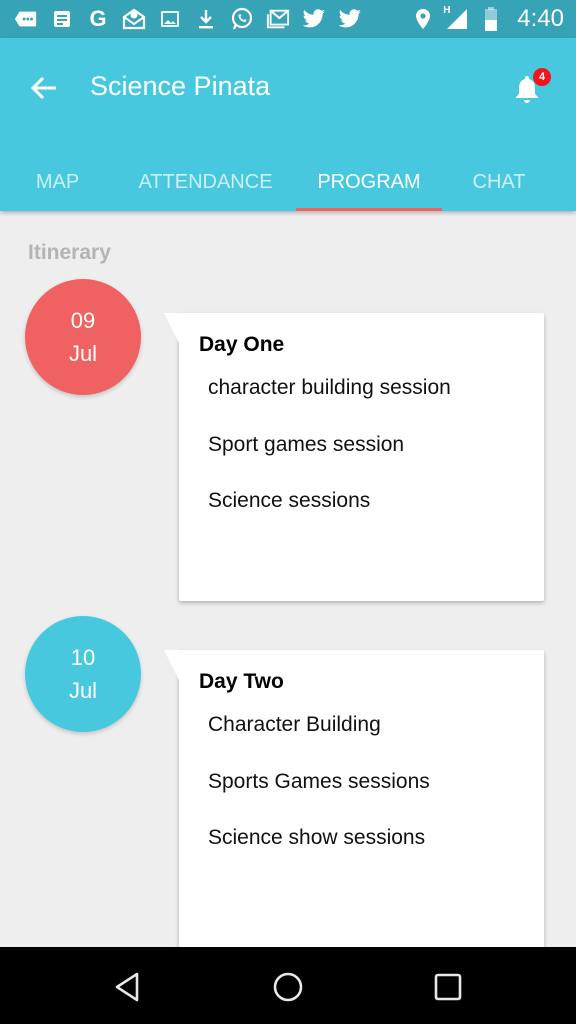 This screenshot has height=1024, width=576. Describe the element at coordinates (62, 19) in the screenshot. I see `notes-icon` at that location.